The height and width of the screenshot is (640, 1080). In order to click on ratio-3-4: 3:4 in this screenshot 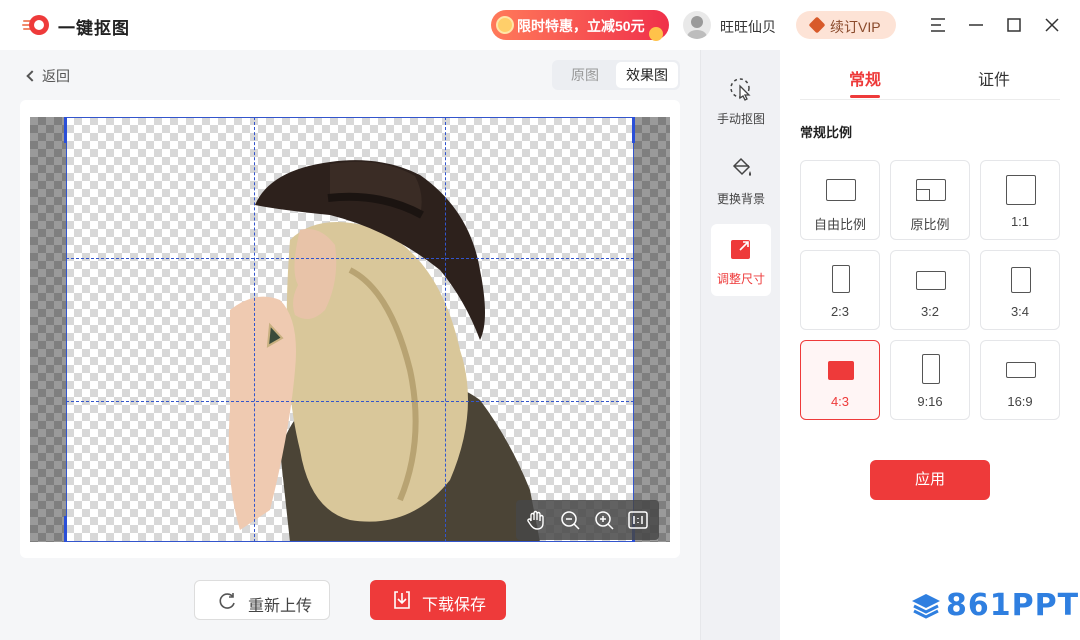, I will do `click(1020, 290)`.